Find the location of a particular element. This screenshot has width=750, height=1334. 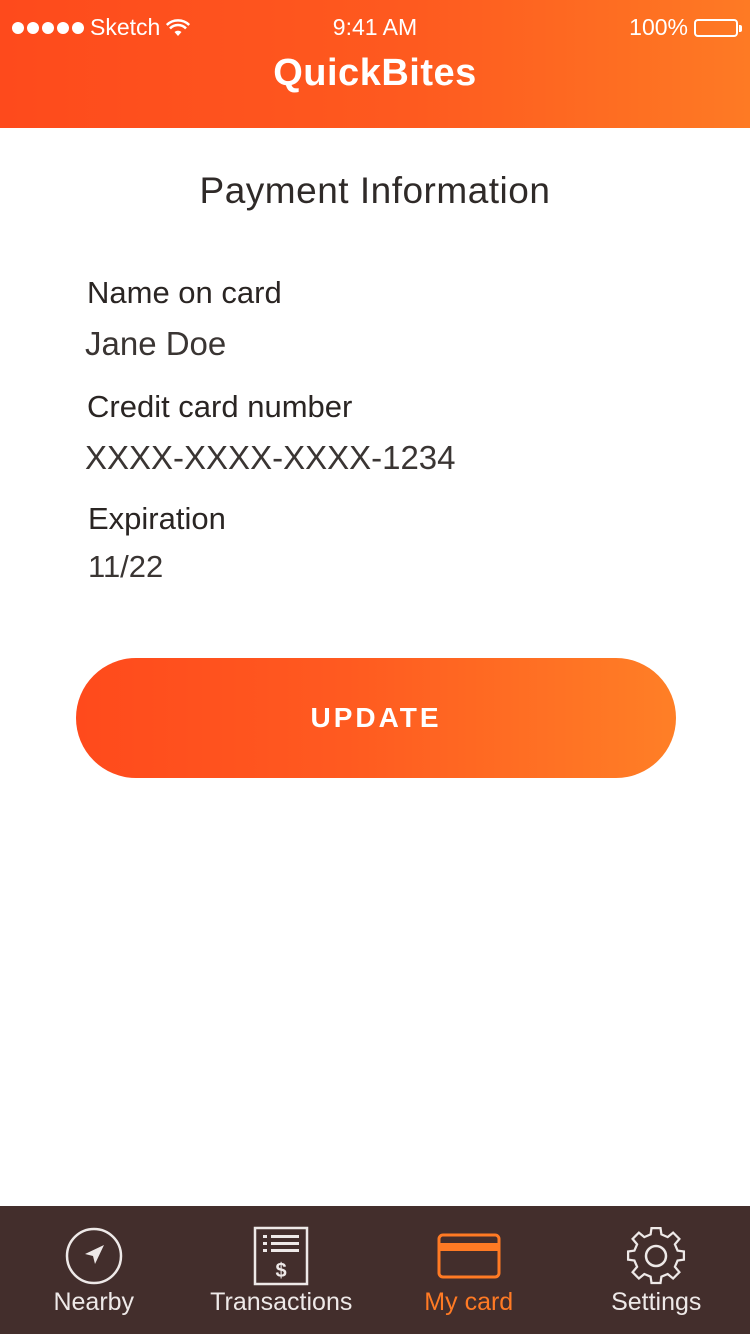

expiration-label: Expiration is located at coordinates (157, 518).